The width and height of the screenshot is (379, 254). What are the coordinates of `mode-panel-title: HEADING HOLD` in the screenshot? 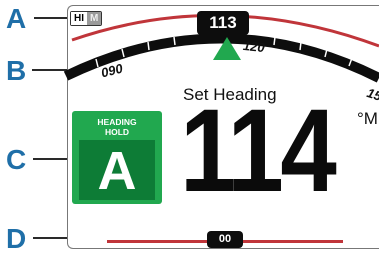 It's located at (117, 127).